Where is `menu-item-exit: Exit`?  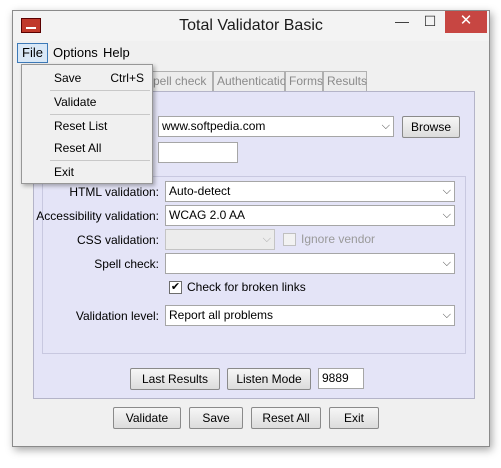 menu-item-exit: Exit is located at coordinates (87, 172).